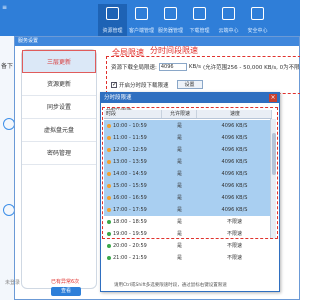 This screenshot has width=320, height=300. What do you see at coordinates (188, 138) in the screenshot?
I see `table-row: 11:00 - 11:59 是 4096 KB/S` at bounding box center [188, 138].